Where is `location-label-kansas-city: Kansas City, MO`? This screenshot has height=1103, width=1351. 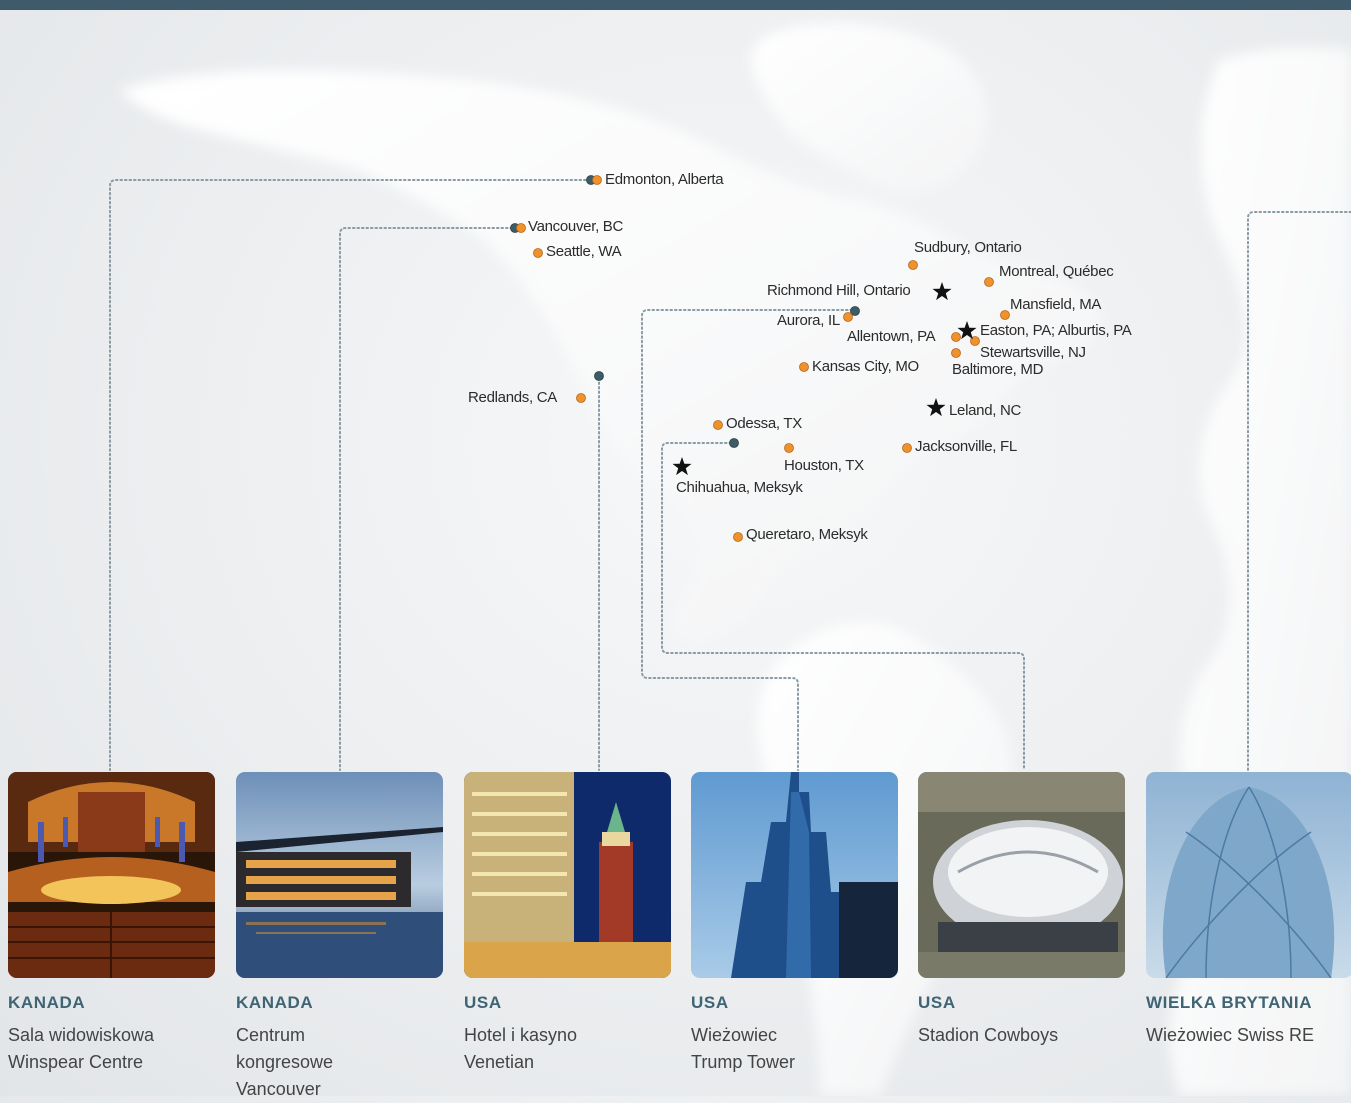 location-label-kansas-city: Kansas City, MO is located at coordinates (865, 366).